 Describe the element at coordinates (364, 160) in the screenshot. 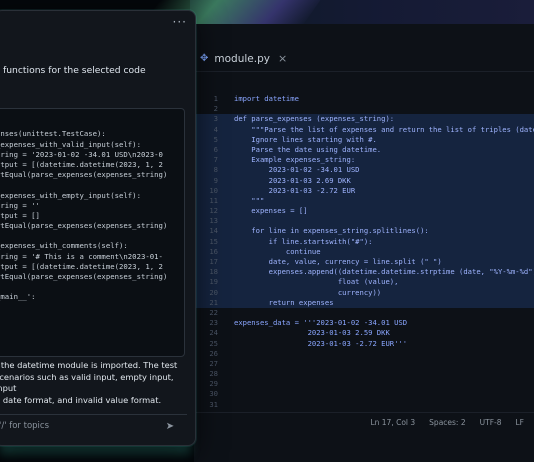

I see `code-line: 7 Example expenses_string:` at that location.